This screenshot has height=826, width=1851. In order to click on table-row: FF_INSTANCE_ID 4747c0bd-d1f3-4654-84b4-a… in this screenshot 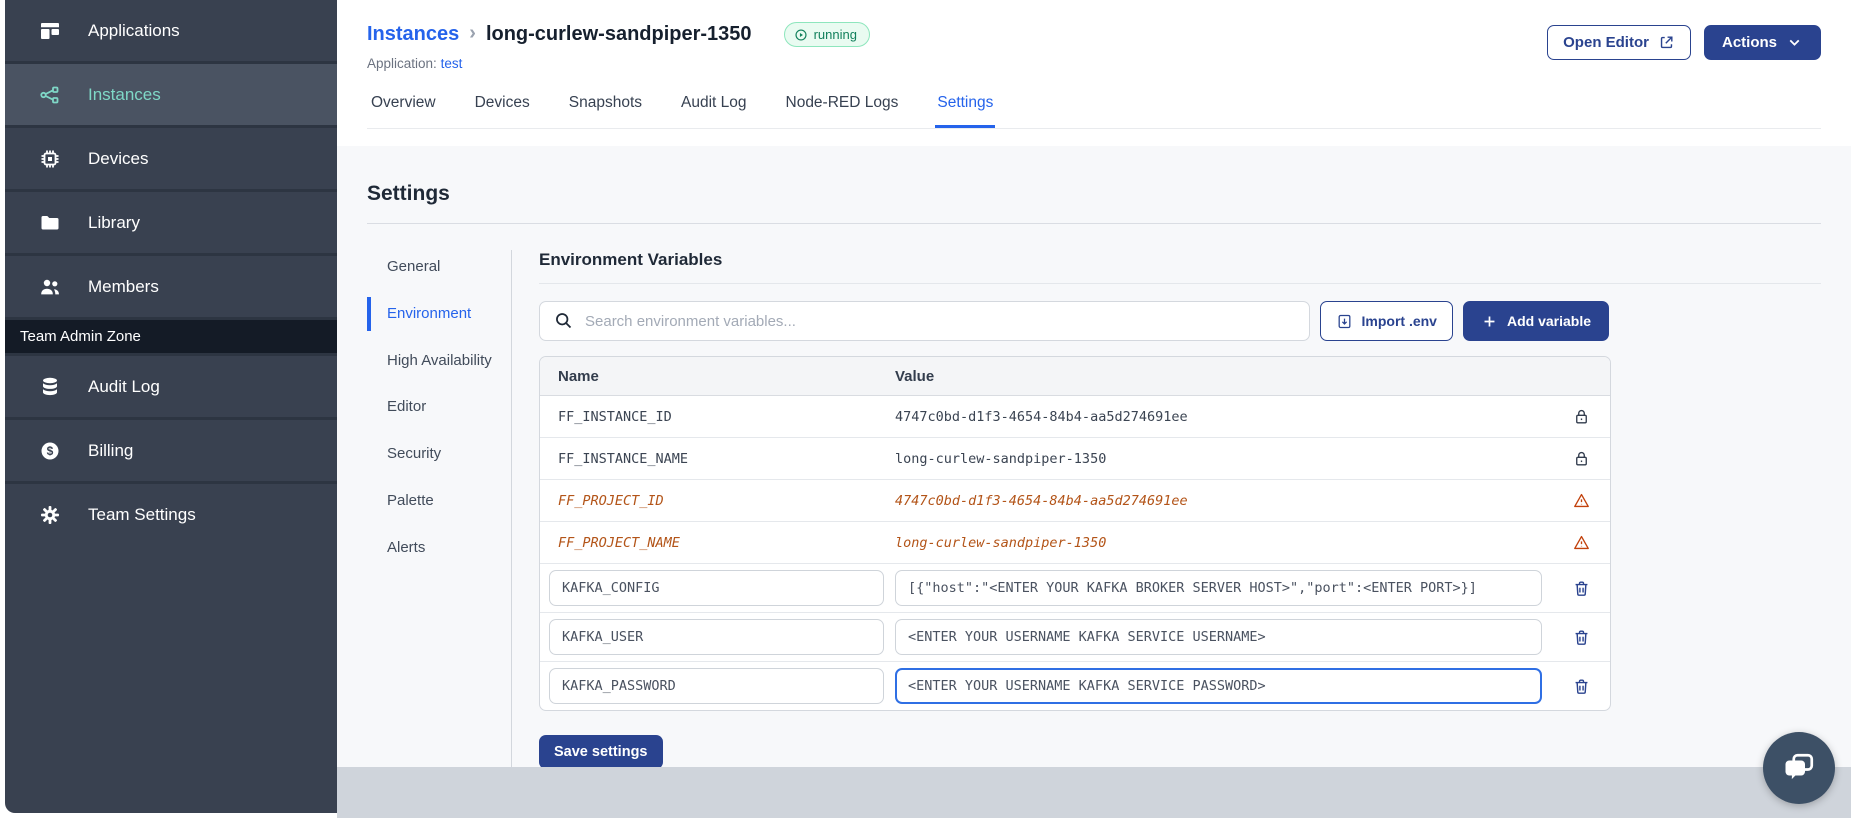, I will do `click(1075, 417)`.